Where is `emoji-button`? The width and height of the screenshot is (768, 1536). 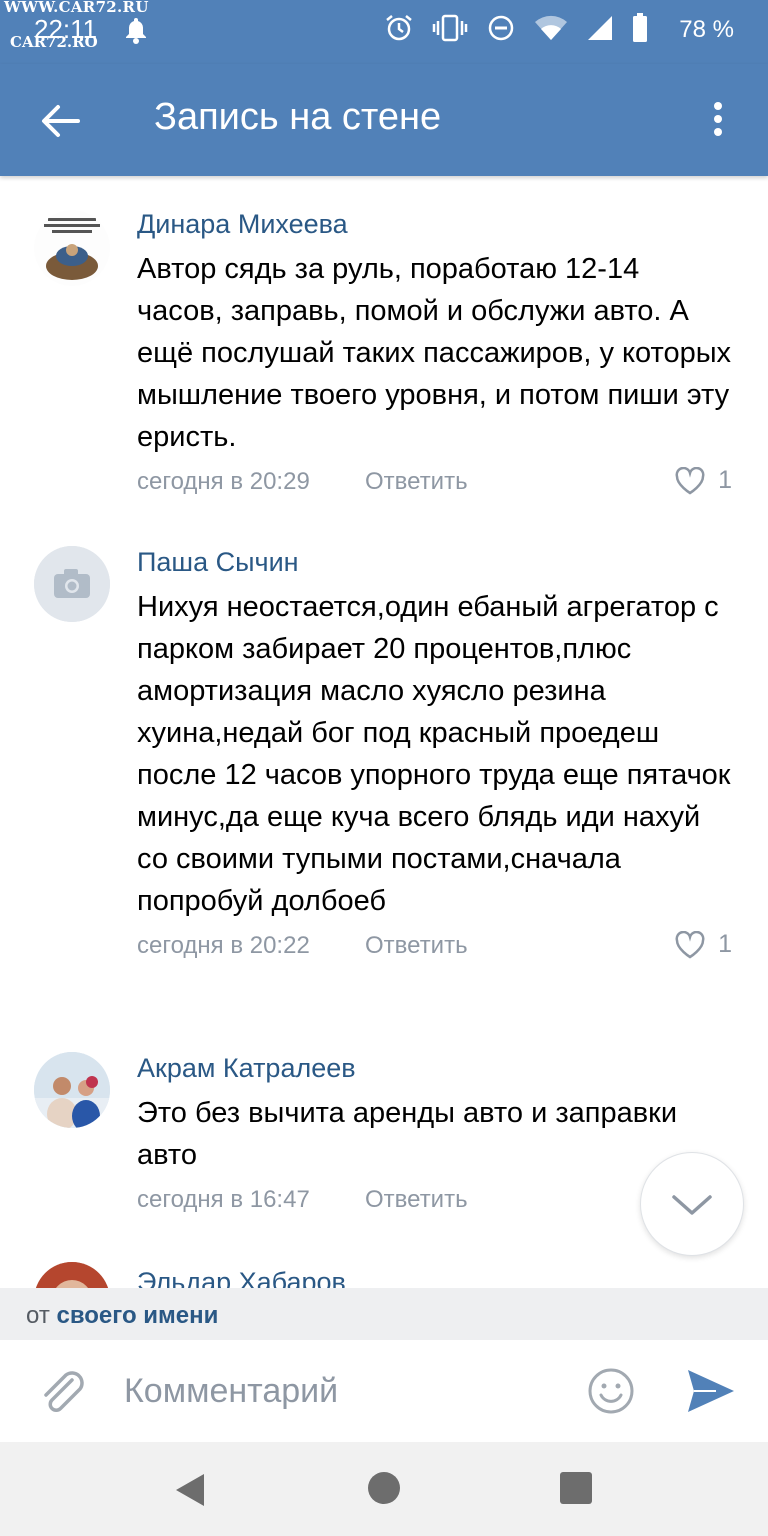 emoji-button is located at coordinates (611, 1391).